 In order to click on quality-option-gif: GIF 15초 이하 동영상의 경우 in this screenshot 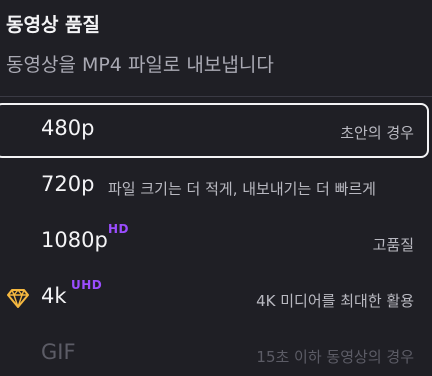, I will do `click(216, 351)`.